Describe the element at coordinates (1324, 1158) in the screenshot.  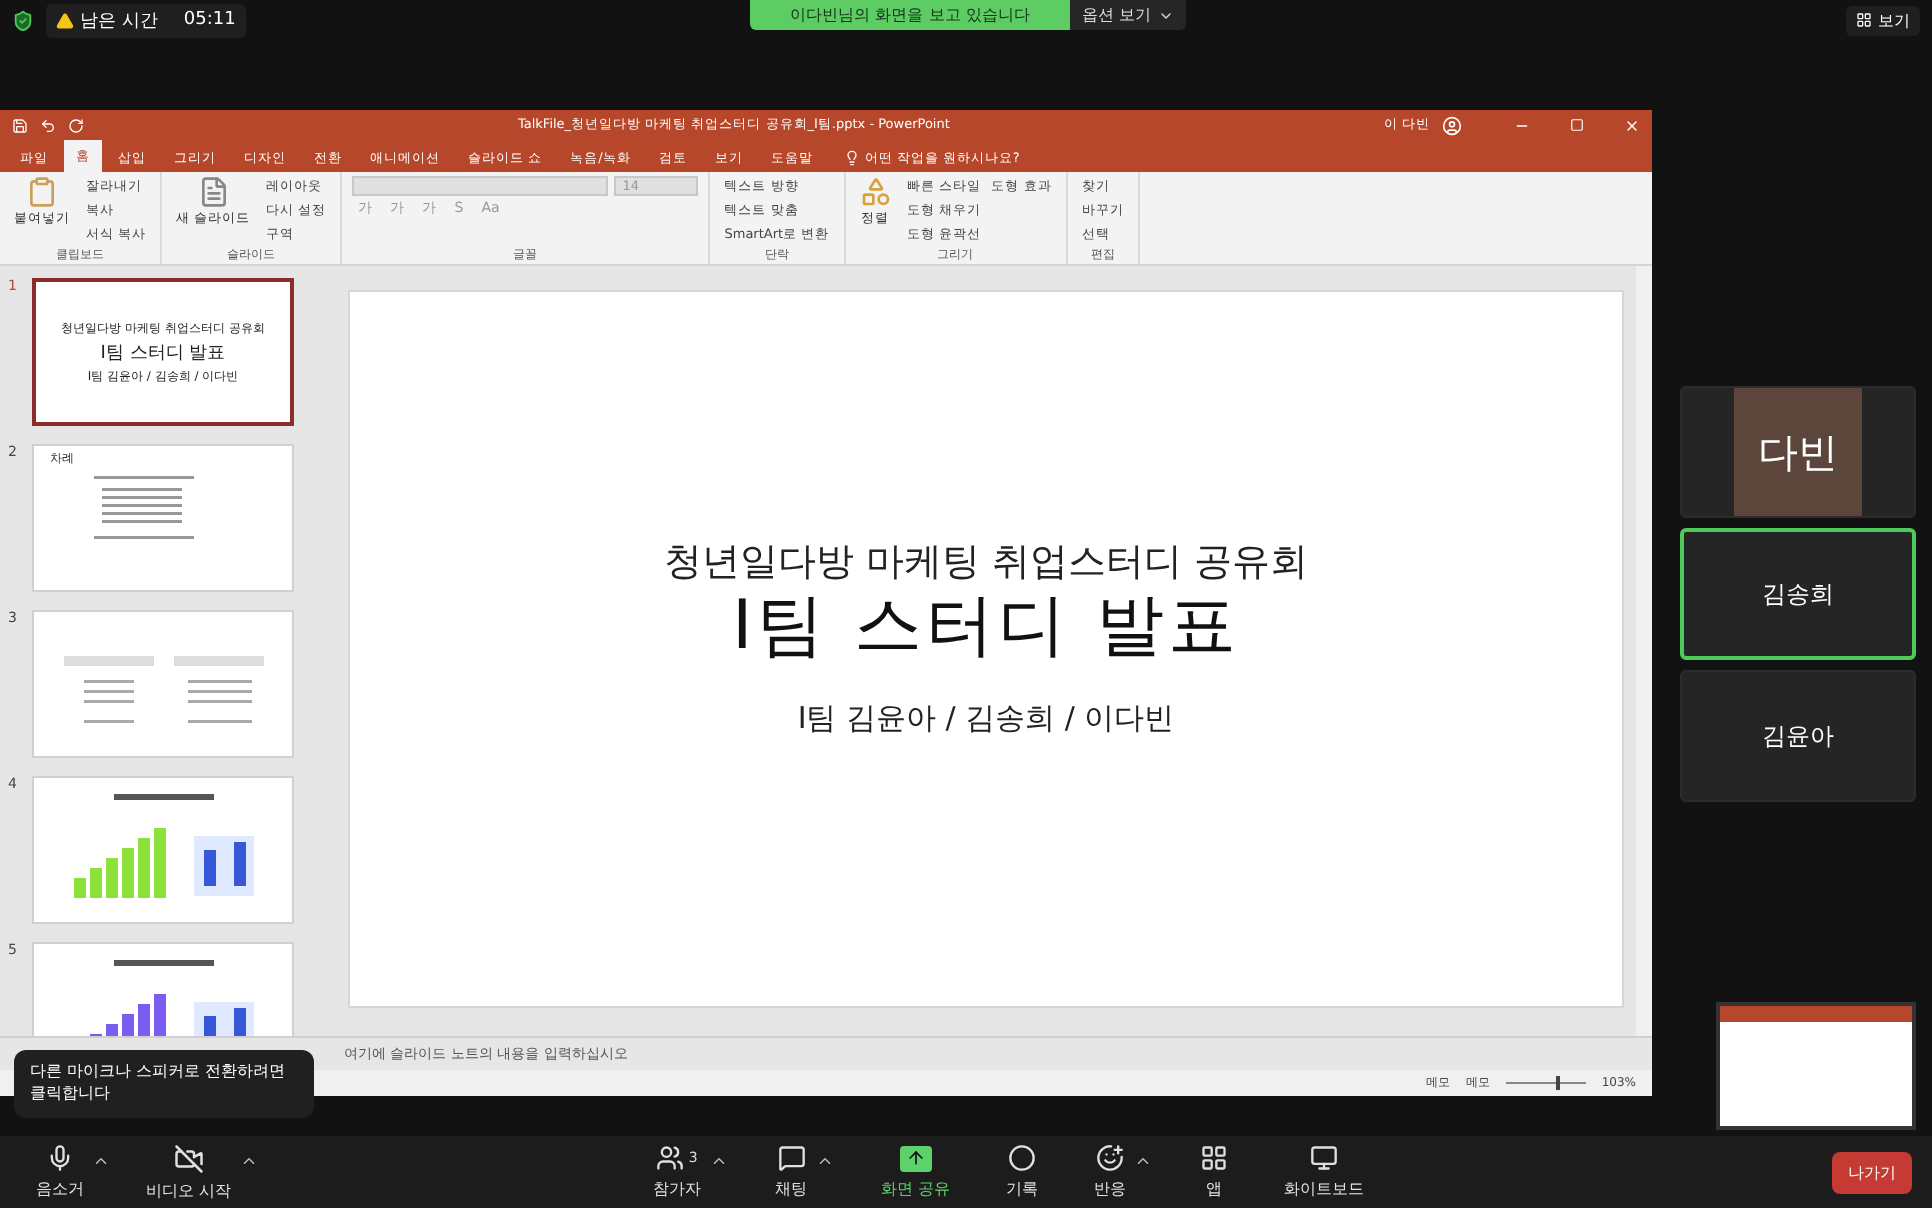
I see `monitor-icon` at that location.